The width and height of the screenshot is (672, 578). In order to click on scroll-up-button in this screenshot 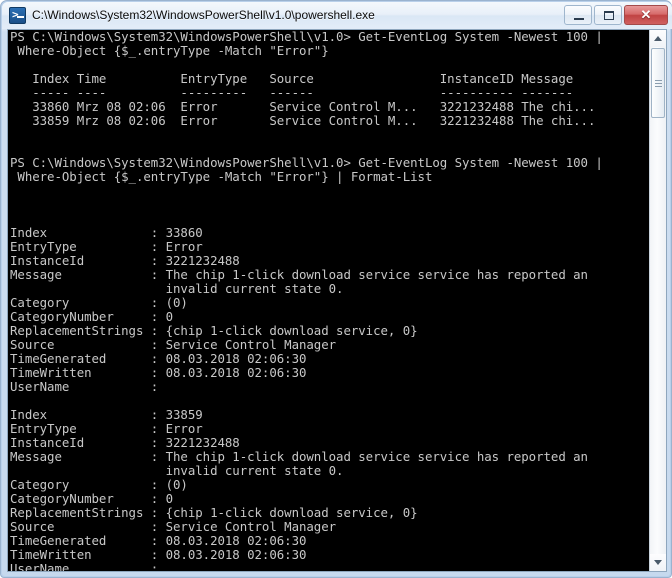, I will do `click(658, 38)`.